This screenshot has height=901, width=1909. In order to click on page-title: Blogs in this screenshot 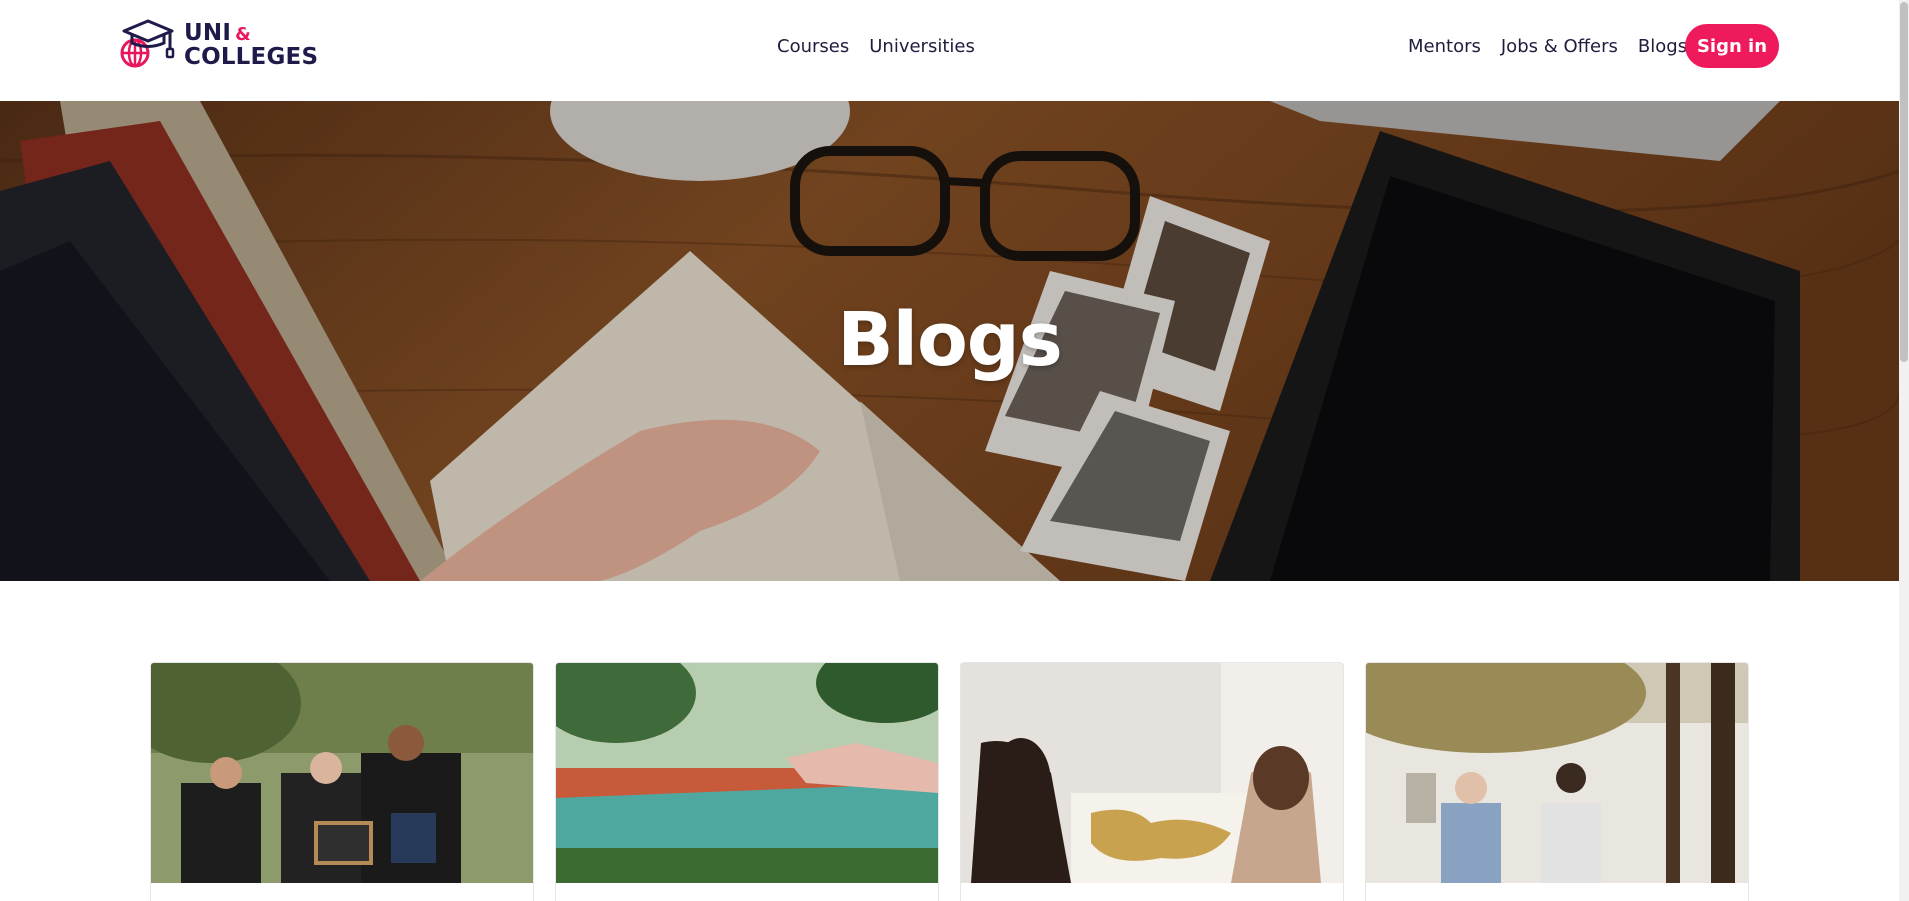, I will do `click(950, 340)`.